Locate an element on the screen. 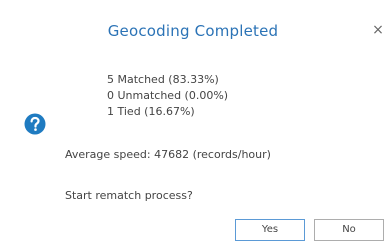  yes-button: Yes is located at coordinates (270, 230).